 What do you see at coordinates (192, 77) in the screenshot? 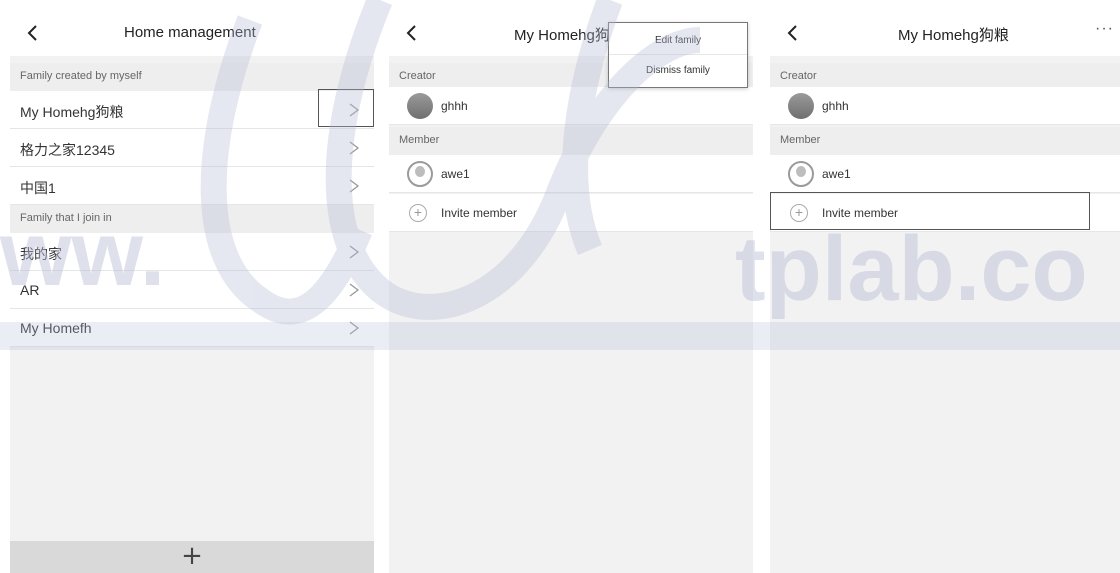
I see `section-created-by-myself: Family created by myself` at bounding box center [192, 77].